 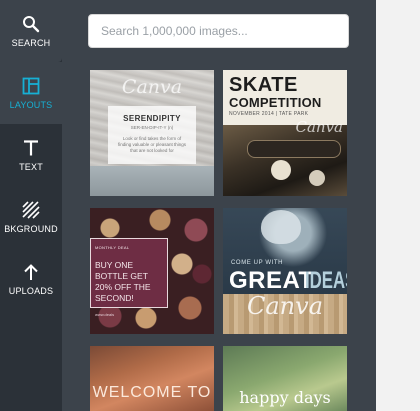 I want to click on sidebar-item-search: SEARCH, so click(x=31, y=31).